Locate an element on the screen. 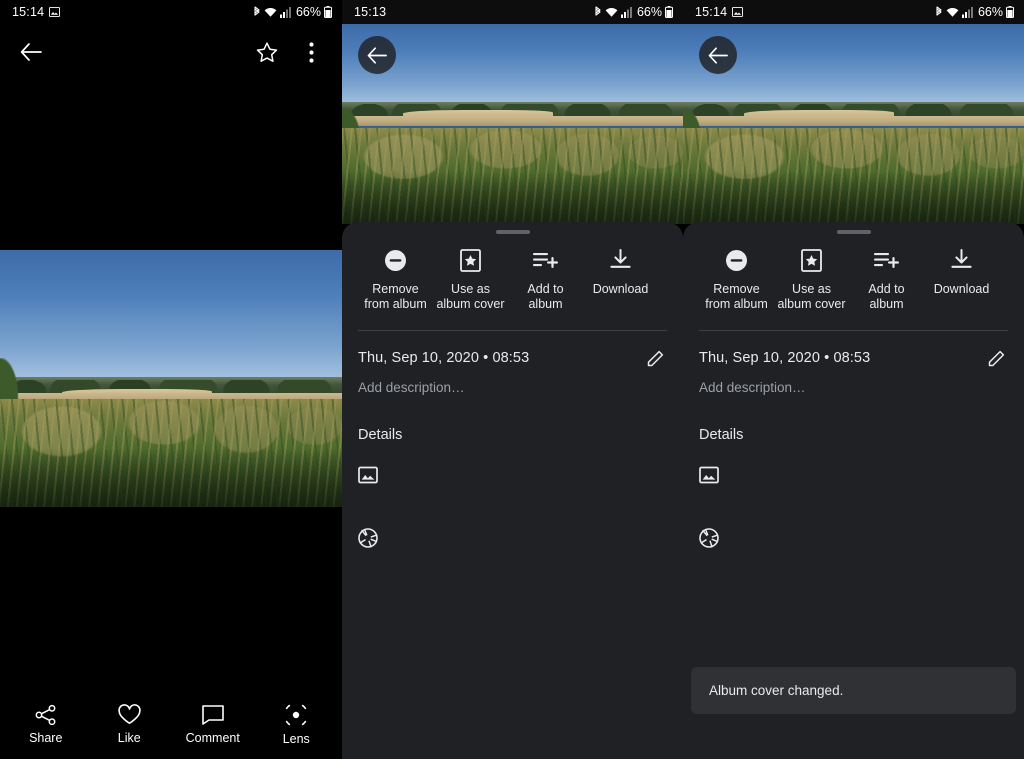 Image resolution: width=1024 pixels, height=759 pixels. status-bar: 15:13 66% is located at coordinates (512, 12).